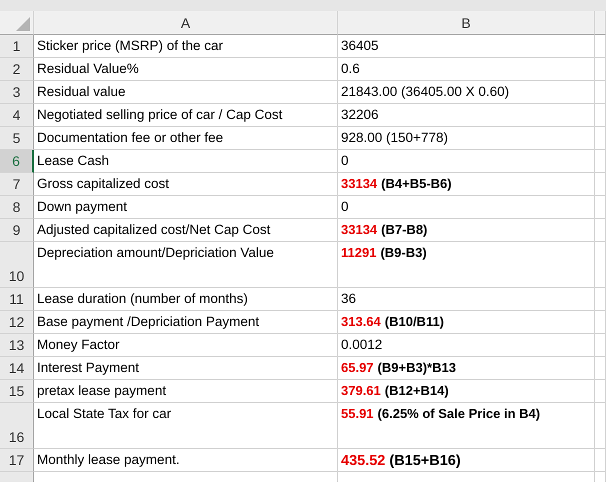 The height and width of the screenshot is (488, 606). Describe the element at coordinates (459, 413) in the screenshot. I see `formula-note: (6.25% of Sale Price in B4)` at that location.